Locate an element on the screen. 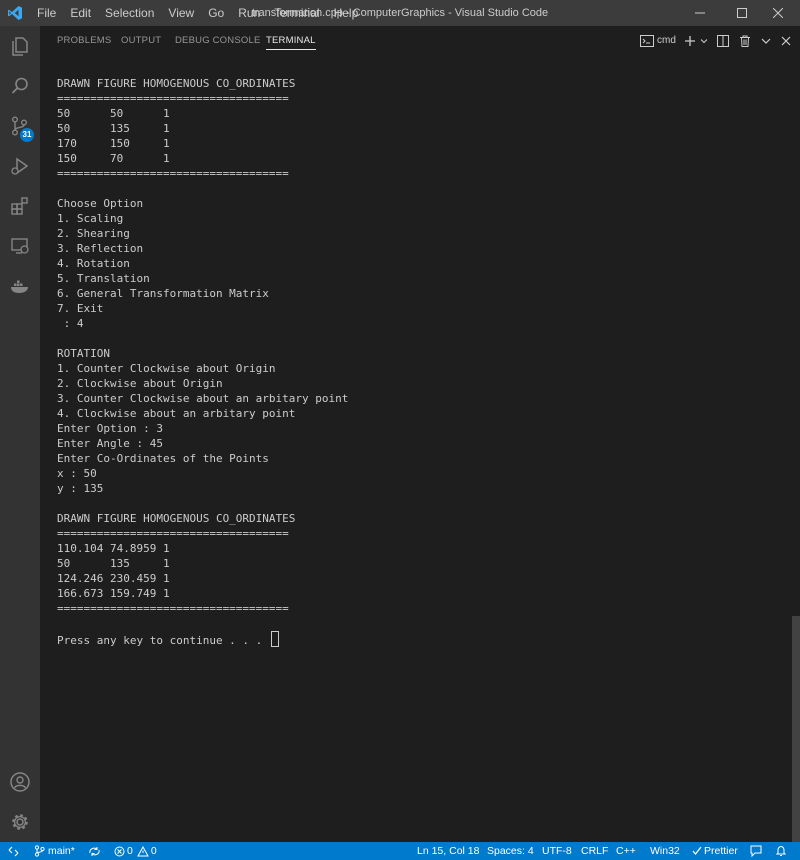 The width and height of the screenshot is (800, 860). split-terminal-button is located at coordinates (723, 40).